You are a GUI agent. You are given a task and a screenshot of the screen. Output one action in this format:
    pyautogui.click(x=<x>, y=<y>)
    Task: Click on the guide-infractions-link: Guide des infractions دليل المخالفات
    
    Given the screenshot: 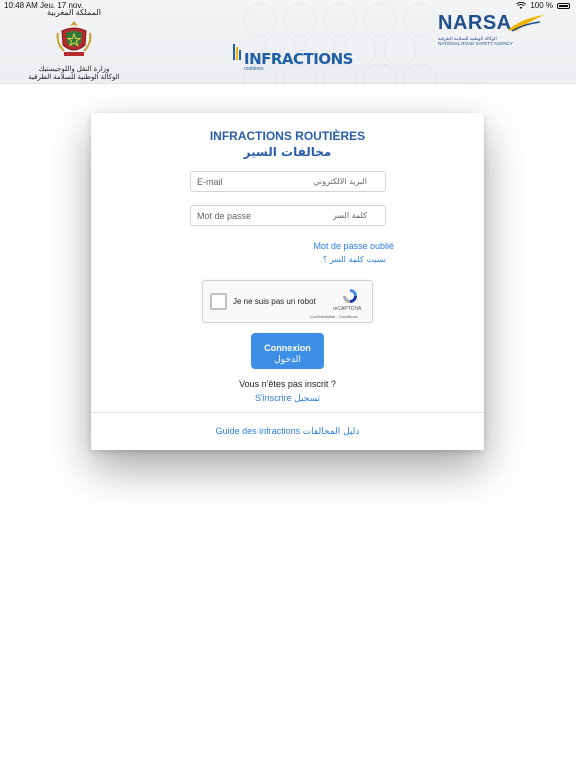 What is the action you would take?
    pyautogui.click(x=287, y=431)
    